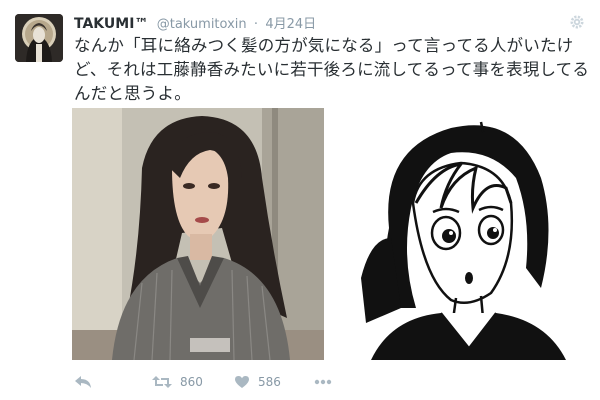  What do you see at coordinates (577, 21) in the screenshot?
I see `gear-icon` at bounding box center [577, 21].